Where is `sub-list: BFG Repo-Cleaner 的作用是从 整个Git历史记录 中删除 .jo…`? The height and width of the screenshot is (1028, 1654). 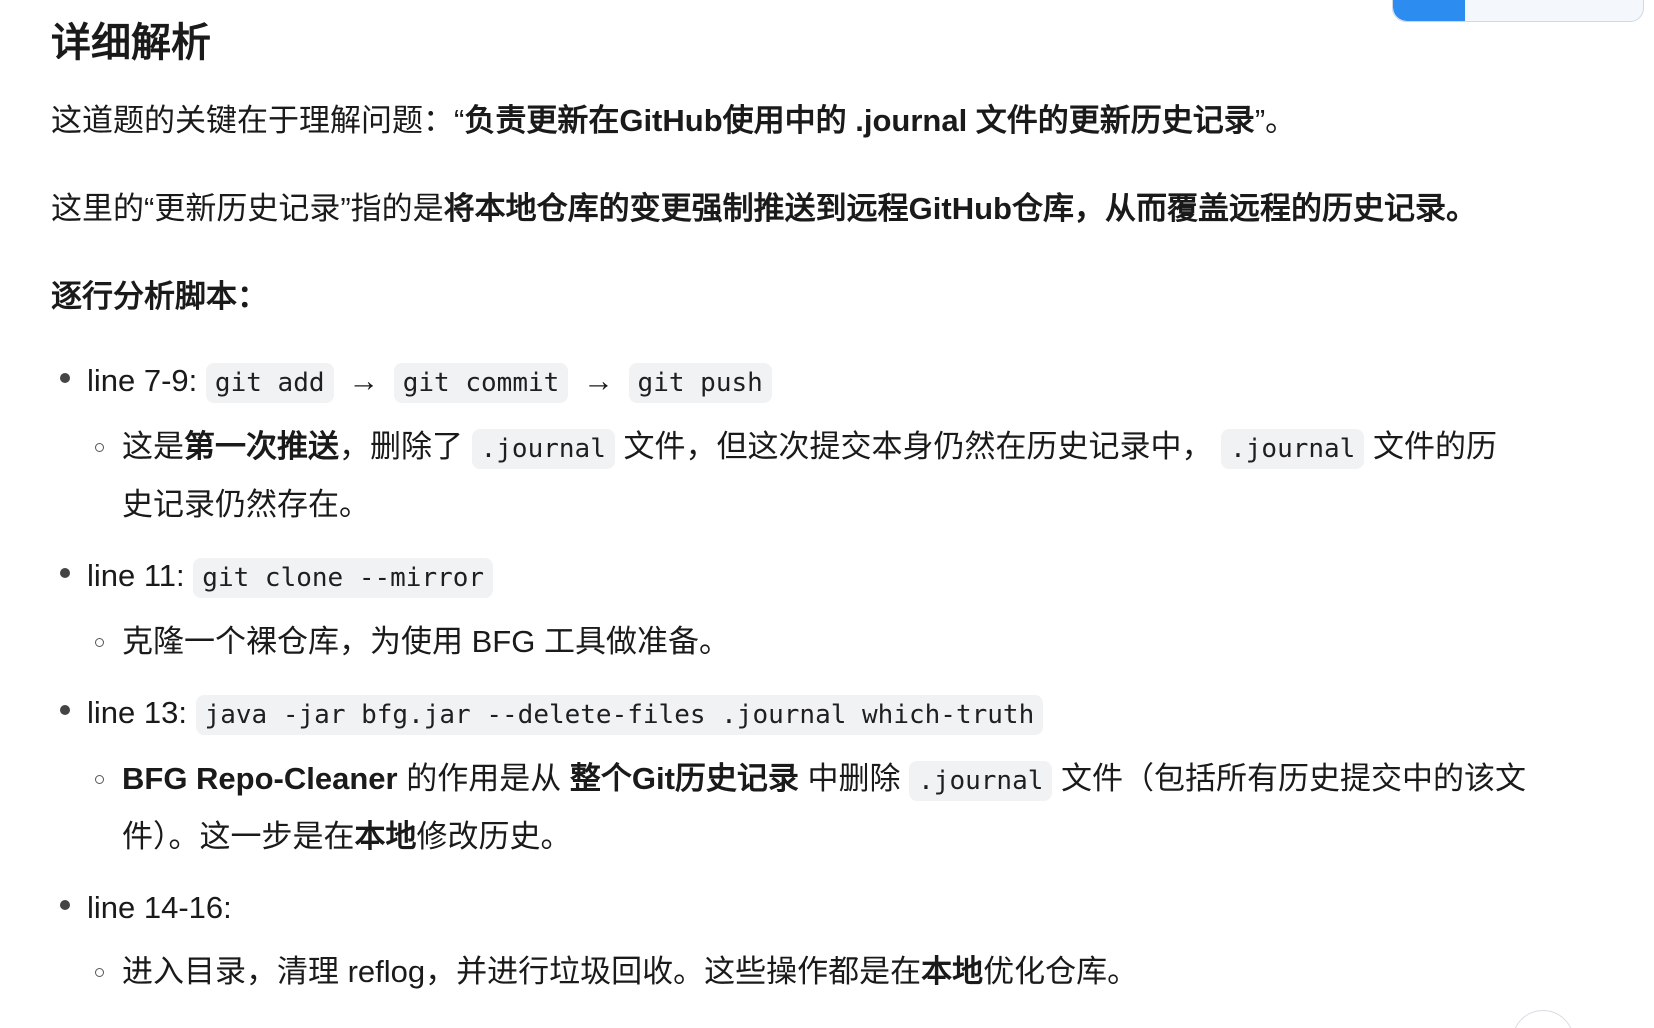 sub-list: BFG Repo-Cleaner 的作用是从 整个Git历史记录 中删除 .jo… is located at coordinates (829, 807).